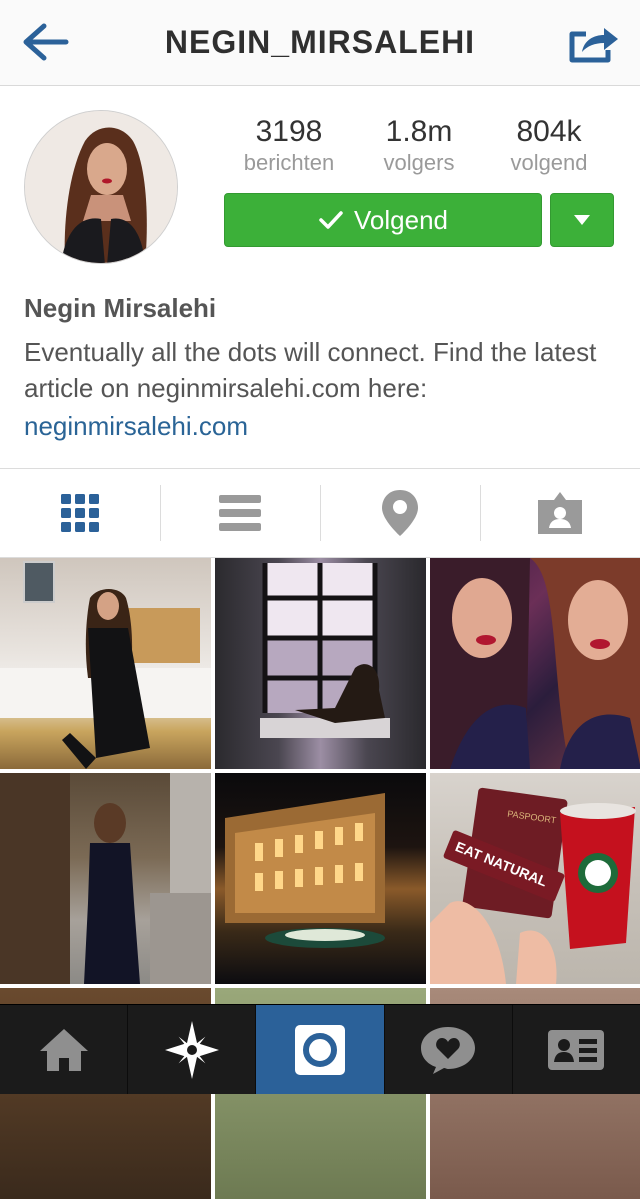  I want to click on following-button: Volgend, so click(383, 220).